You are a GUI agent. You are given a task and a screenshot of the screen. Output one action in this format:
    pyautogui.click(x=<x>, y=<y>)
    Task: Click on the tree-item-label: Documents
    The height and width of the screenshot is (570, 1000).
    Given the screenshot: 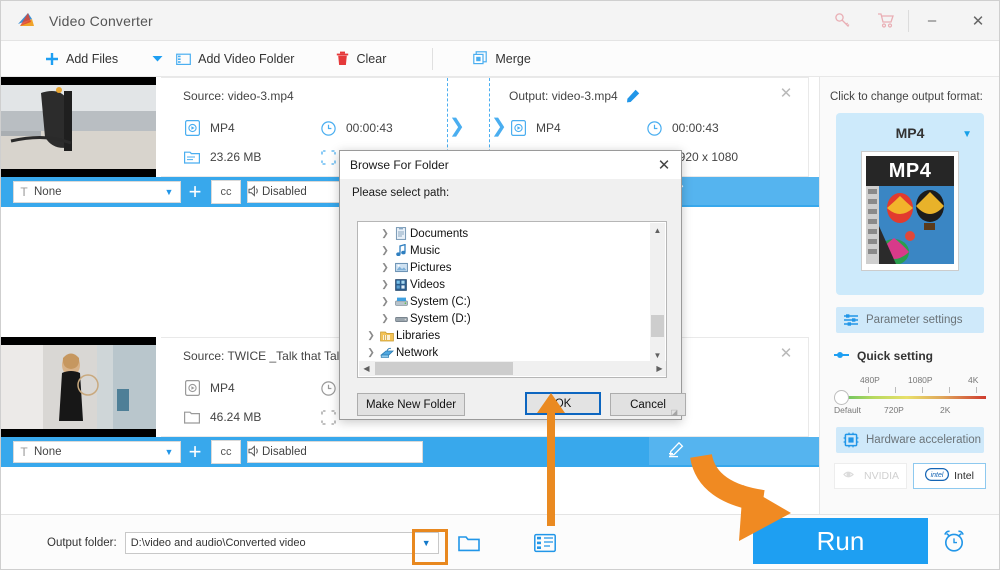 What is the action you would take?
    pyautogui.click(x=439, y=233)
    